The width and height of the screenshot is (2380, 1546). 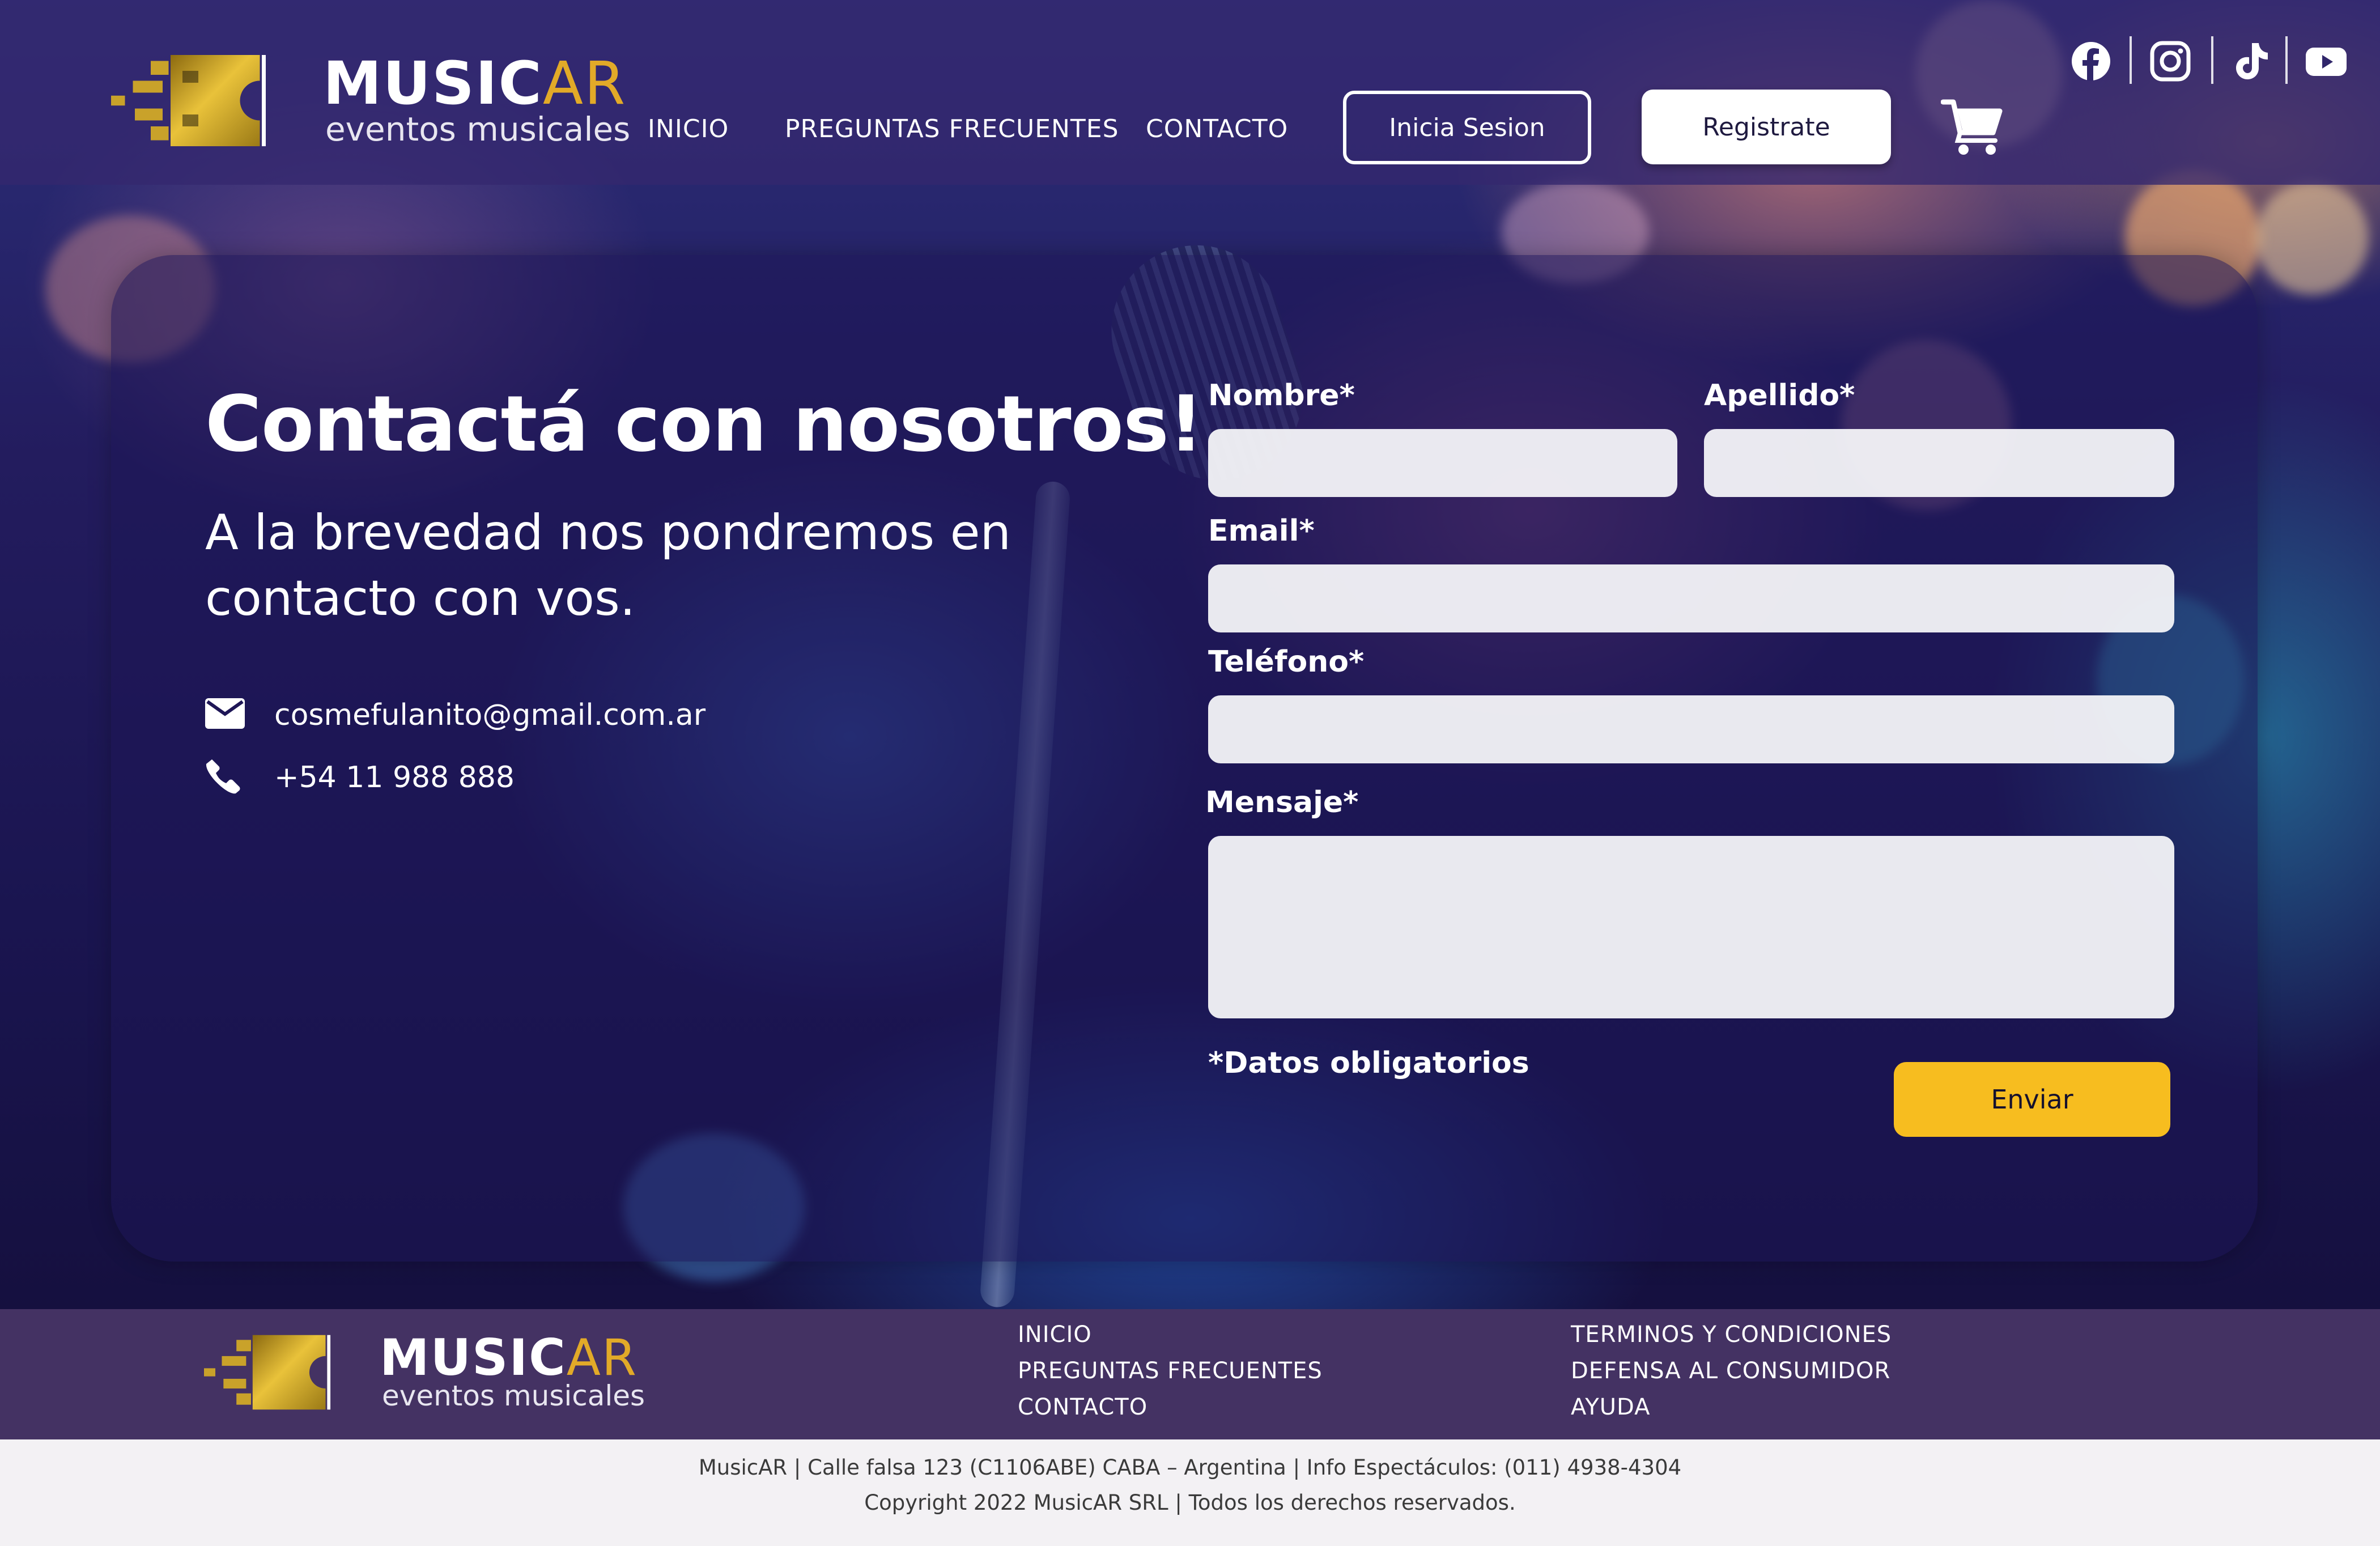 What do you see at coordinates (1779, 396) in the screenshot?
I see `apellido-label: Apellido*` at bounding box center [1779, 396].